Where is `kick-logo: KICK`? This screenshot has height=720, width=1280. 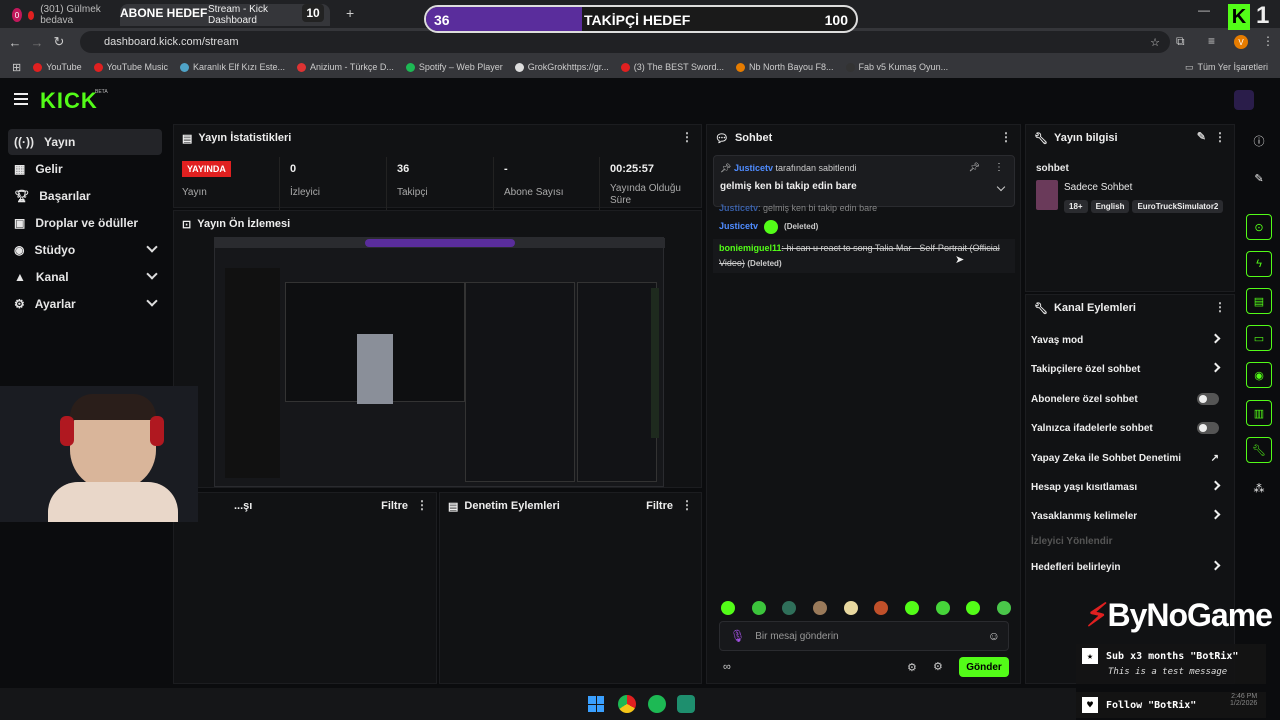 kick-logo: KICK is located at coordinates (69, 101).